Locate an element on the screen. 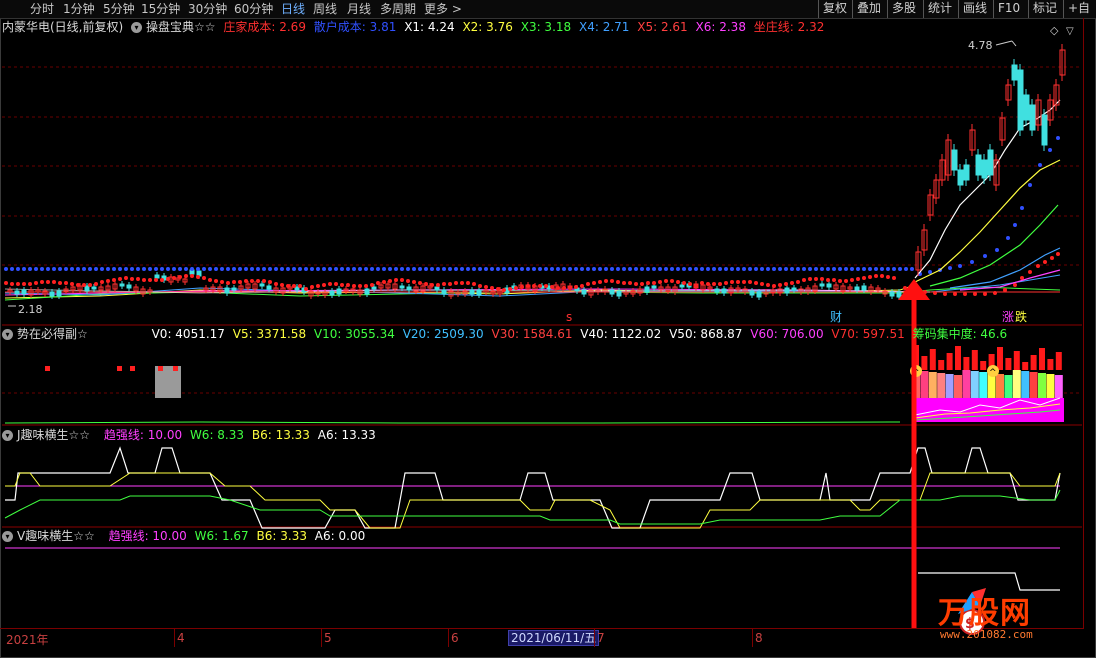  axis-label-aug: 8 is located at coordinates (759, 638).